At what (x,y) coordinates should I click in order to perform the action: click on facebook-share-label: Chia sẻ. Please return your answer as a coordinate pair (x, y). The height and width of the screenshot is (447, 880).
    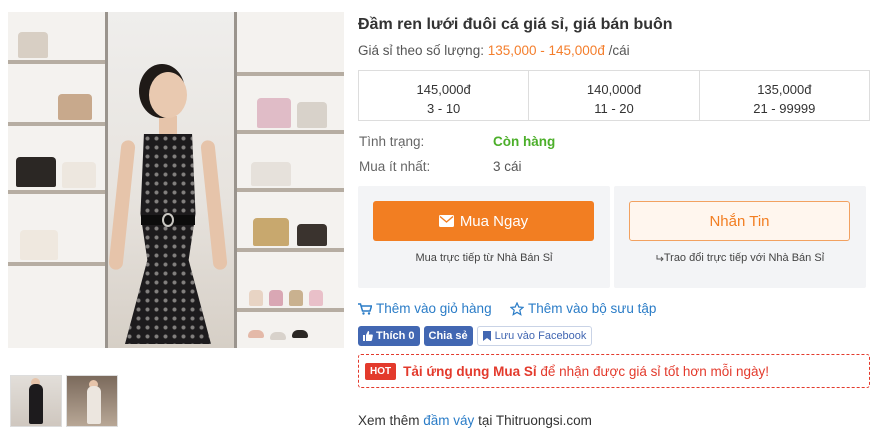
    Looking at the image, I should click on (448, 336).